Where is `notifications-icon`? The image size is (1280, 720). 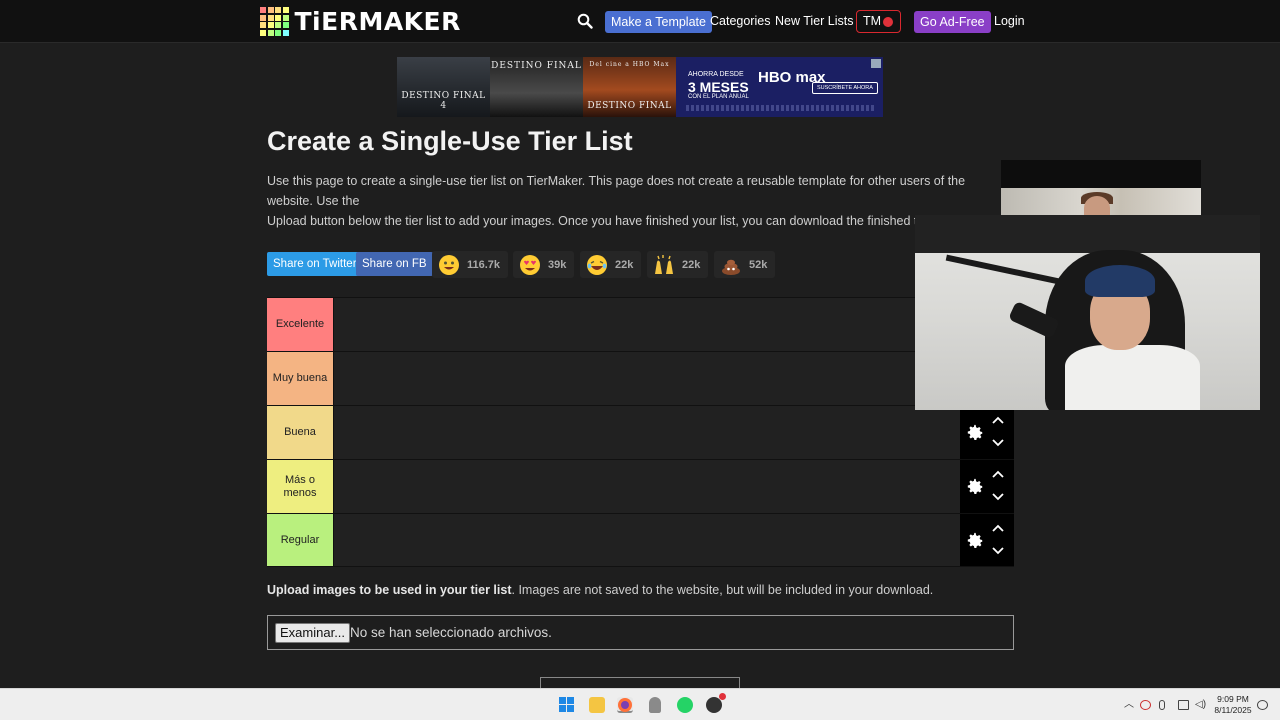 notifications-icon is located at coordinates (1262, 705).